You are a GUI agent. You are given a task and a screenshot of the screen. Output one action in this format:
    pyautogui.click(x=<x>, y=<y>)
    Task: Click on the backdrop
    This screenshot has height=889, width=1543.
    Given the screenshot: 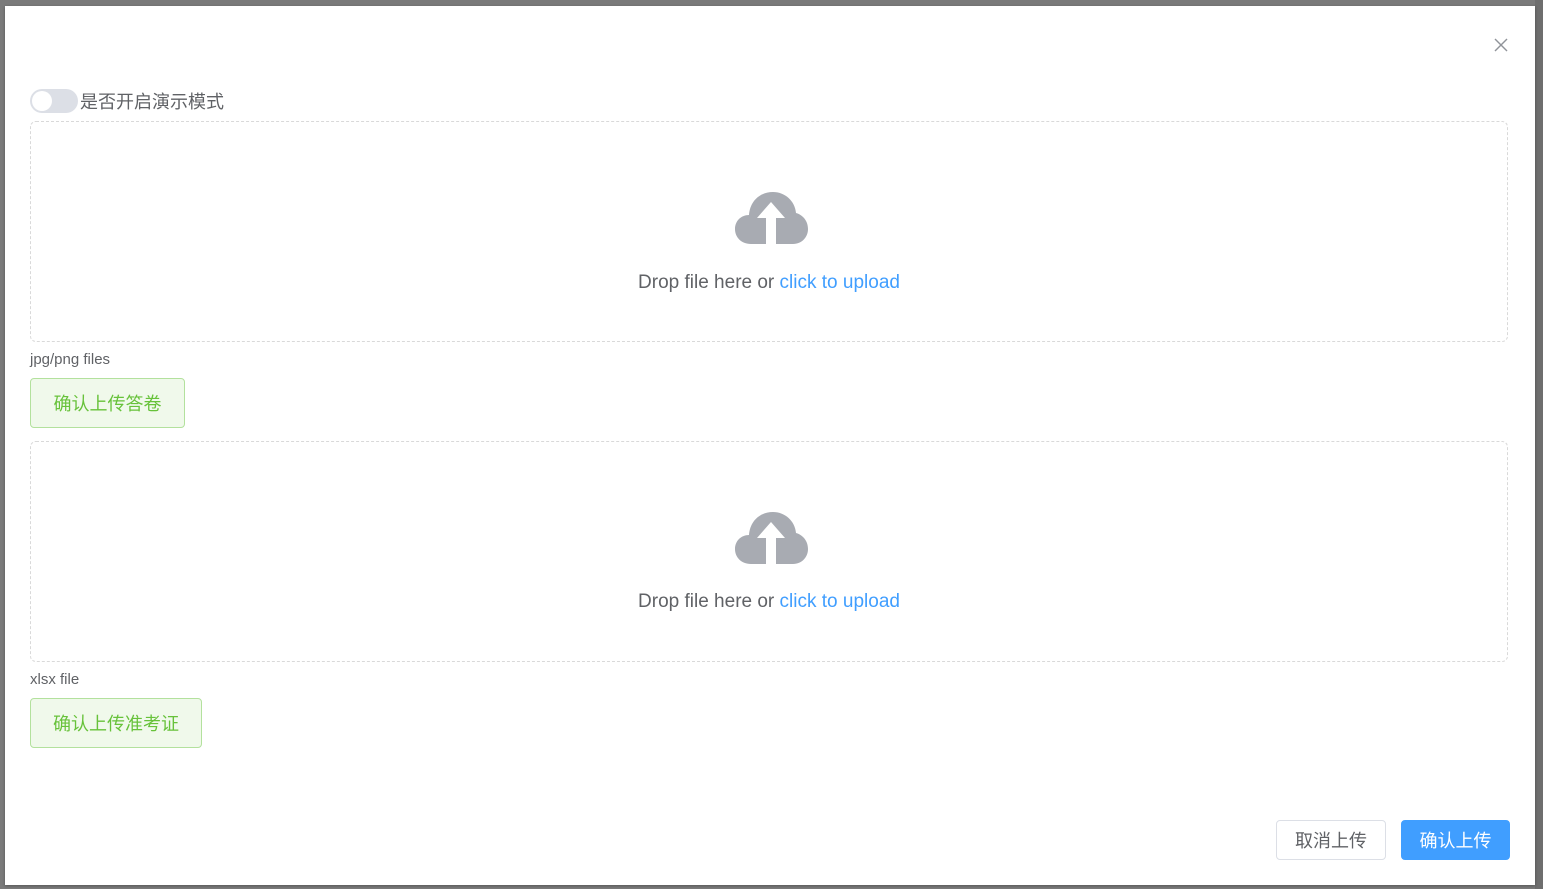 What is the action you would take?
    pyautogui.click(x=1539, y=444)
    